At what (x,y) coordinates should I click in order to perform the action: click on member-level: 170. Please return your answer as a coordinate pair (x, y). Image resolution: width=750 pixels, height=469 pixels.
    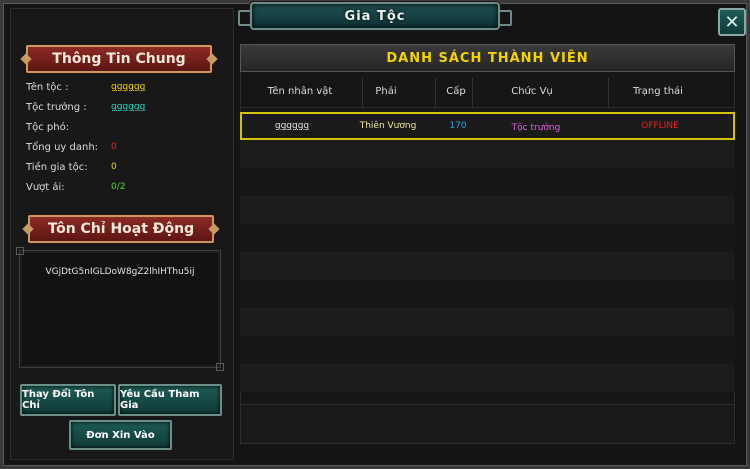
    Looking at the image, I should click on (458, 126).